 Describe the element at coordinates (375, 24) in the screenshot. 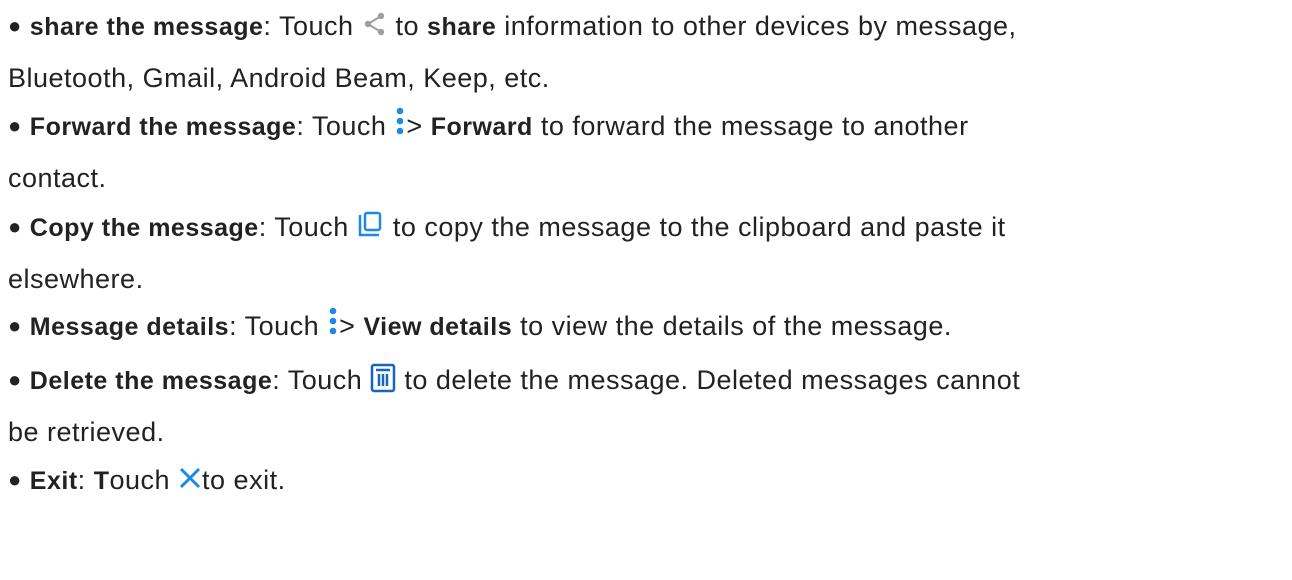

I see `share-icon` at that location.